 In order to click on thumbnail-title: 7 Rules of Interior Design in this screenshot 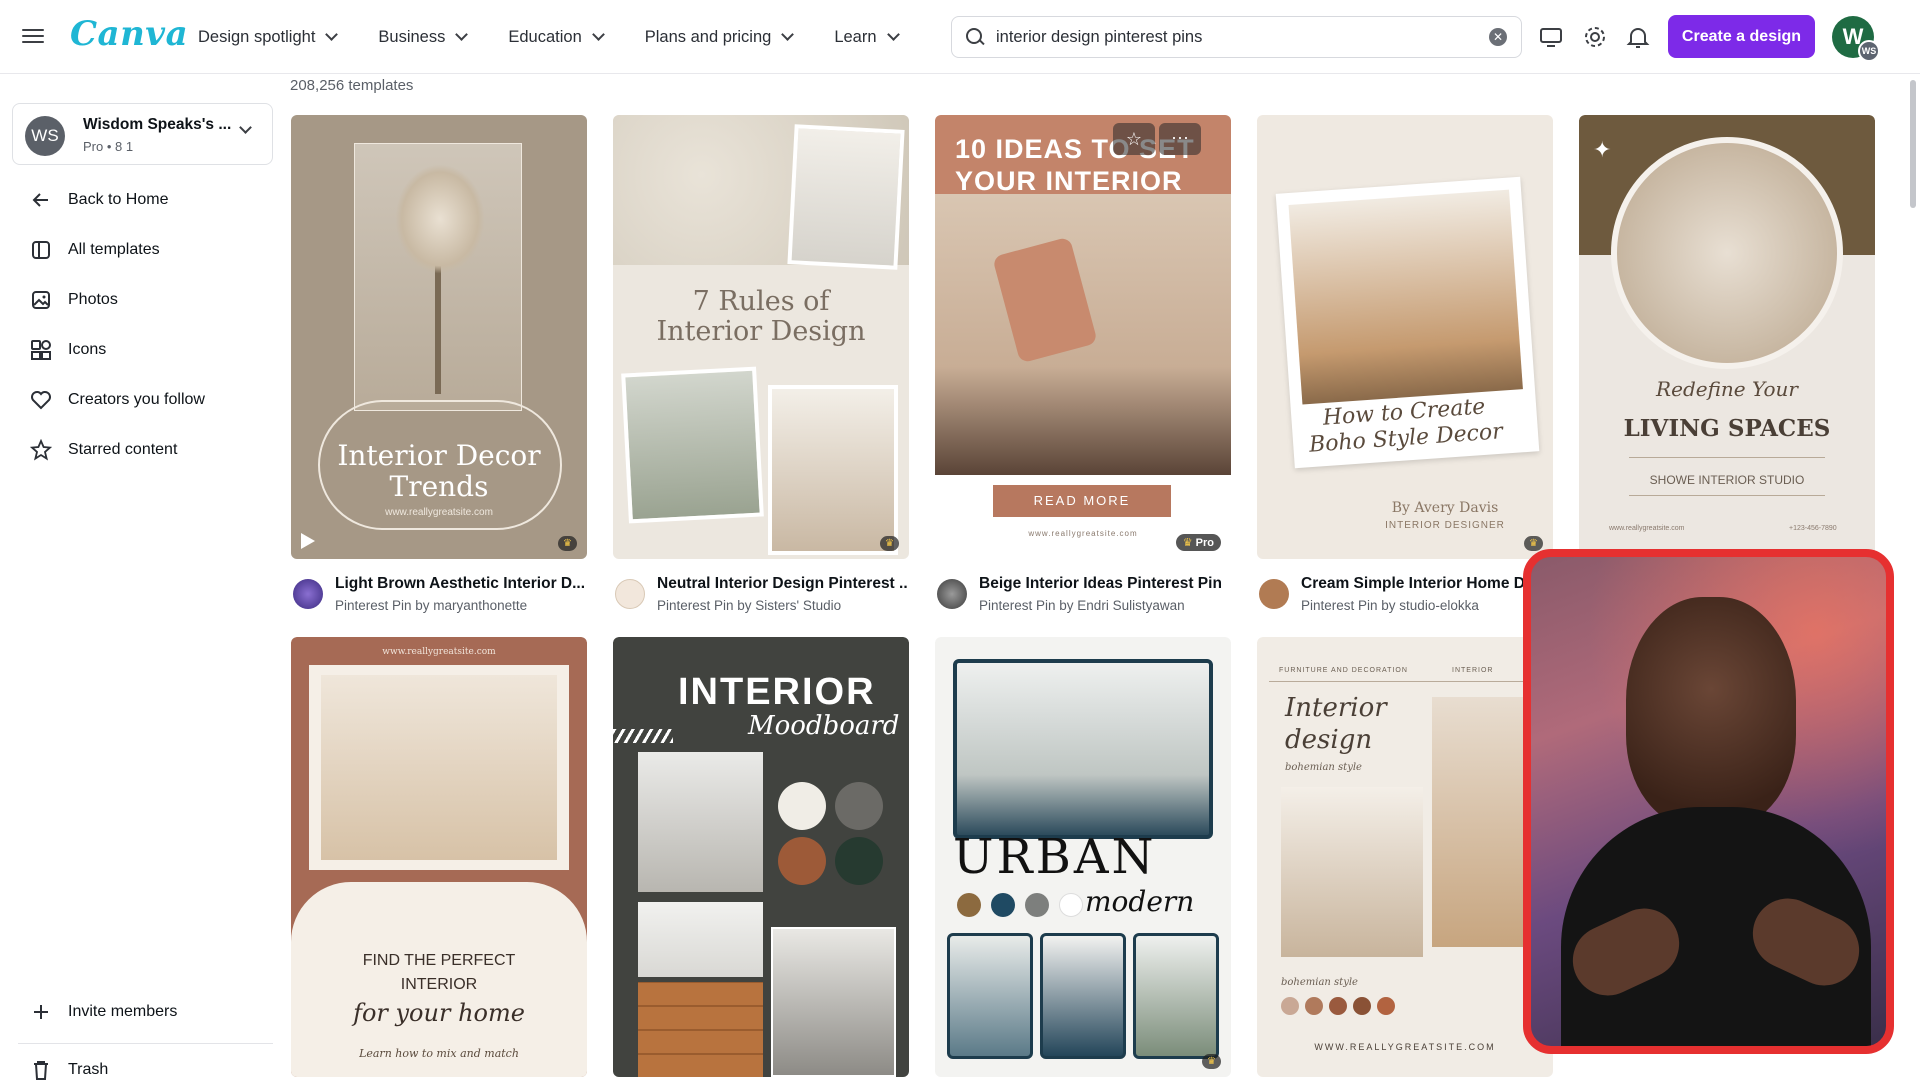, I will do `click(761, 317)`.